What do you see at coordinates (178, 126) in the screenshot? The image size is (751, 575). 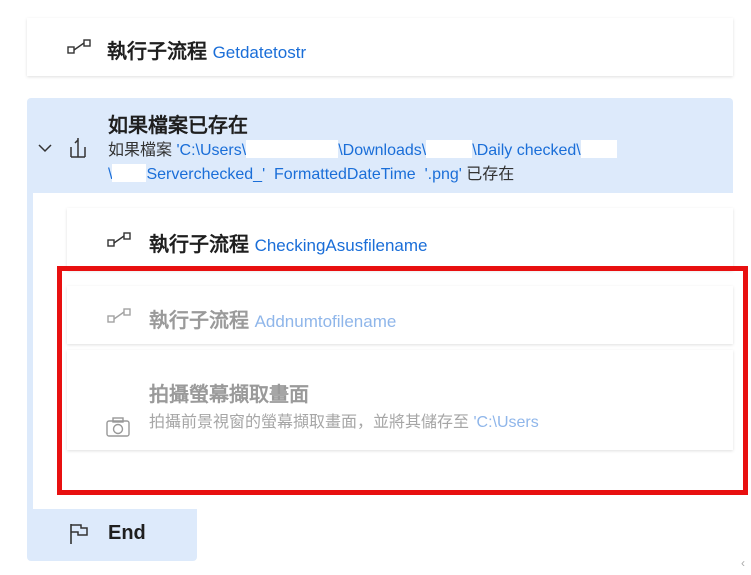 I see `if-title: 如果檔案已存在` at bounding box center [178, 126].